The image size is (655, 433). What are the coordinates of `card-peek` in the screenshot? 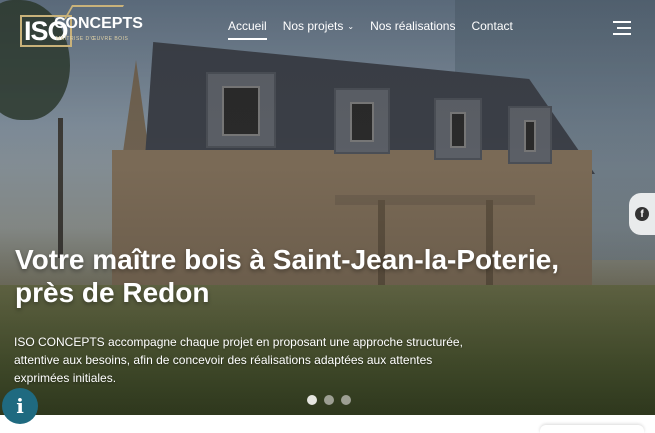 It's located at (592, 429).